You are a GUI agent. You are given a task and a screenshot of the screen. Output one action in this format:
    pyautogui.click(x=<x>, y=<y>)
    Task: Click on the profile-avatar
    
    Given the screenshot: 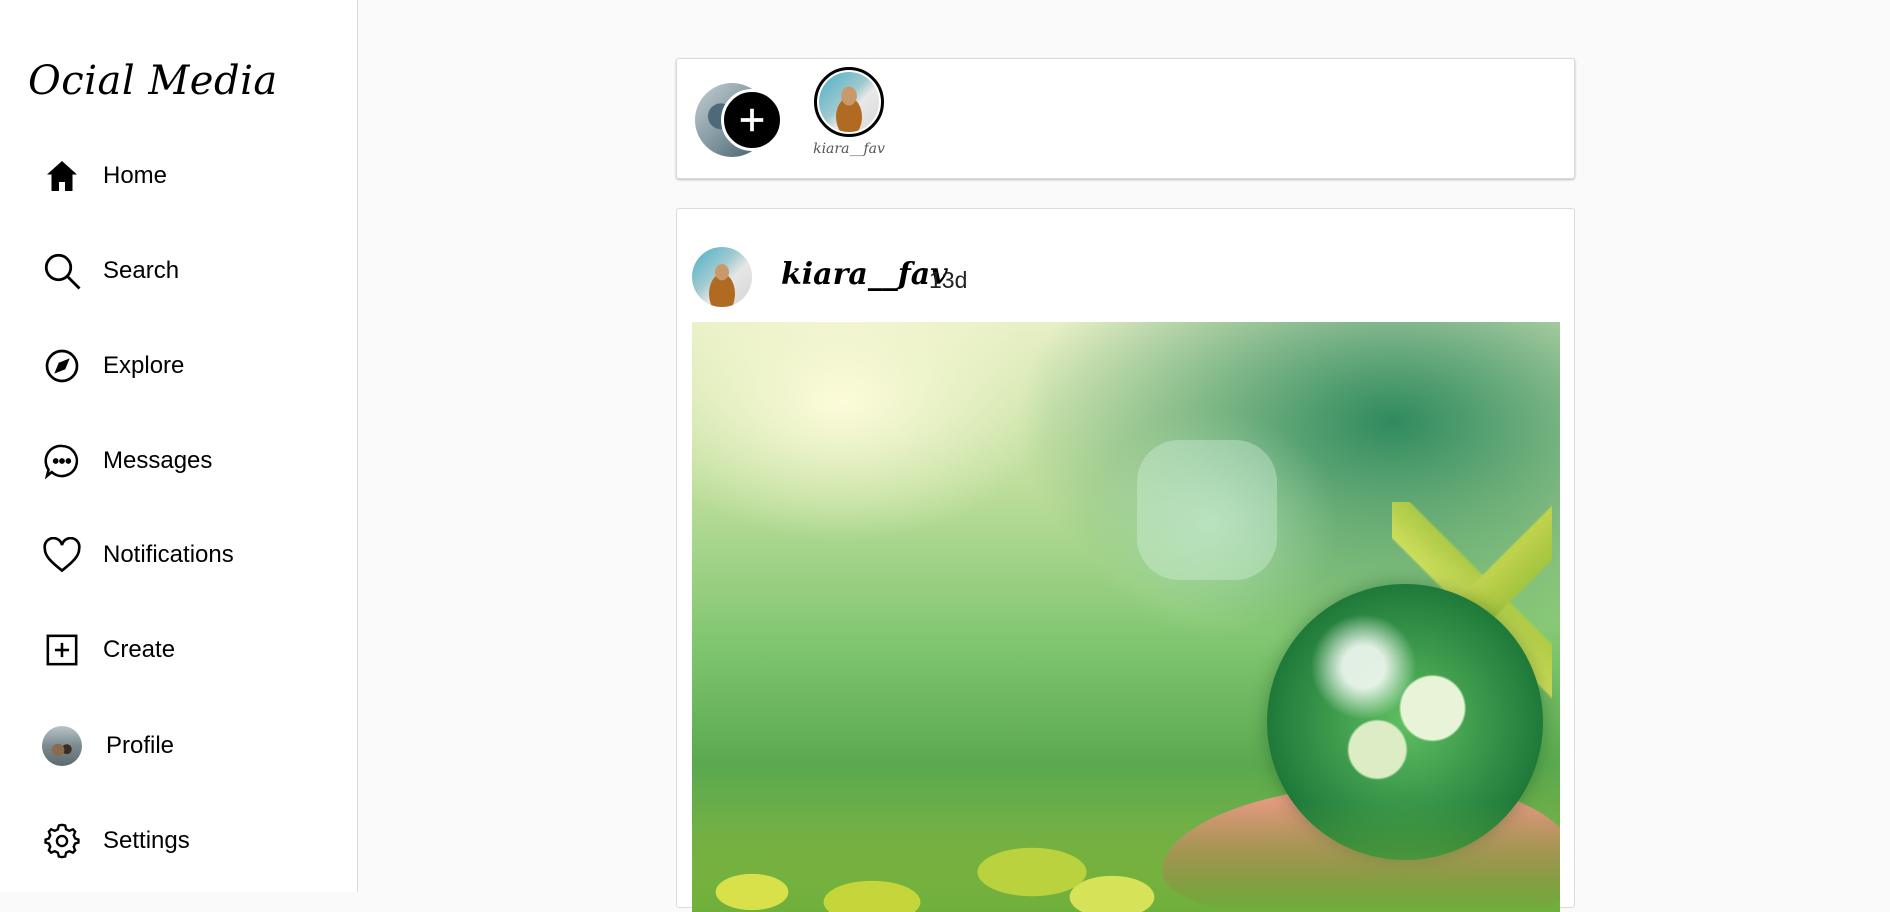 What is the action you would take?
    pyautogui.click(x=62, y=746)
    